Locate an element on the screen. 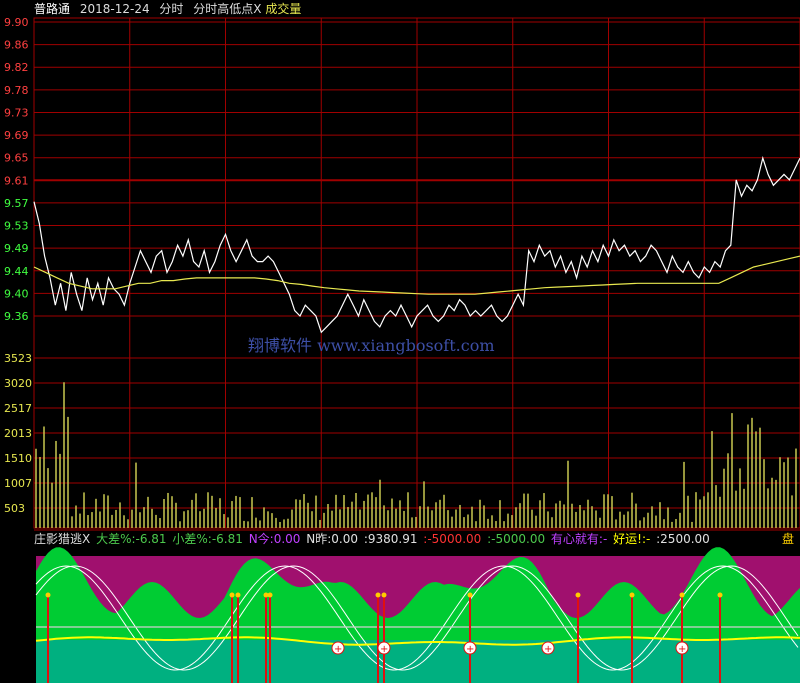 Image resolution: width=800 pixels, height=683 pixels. price-tick-label: 9.65 is located at coordinates (16, 158).